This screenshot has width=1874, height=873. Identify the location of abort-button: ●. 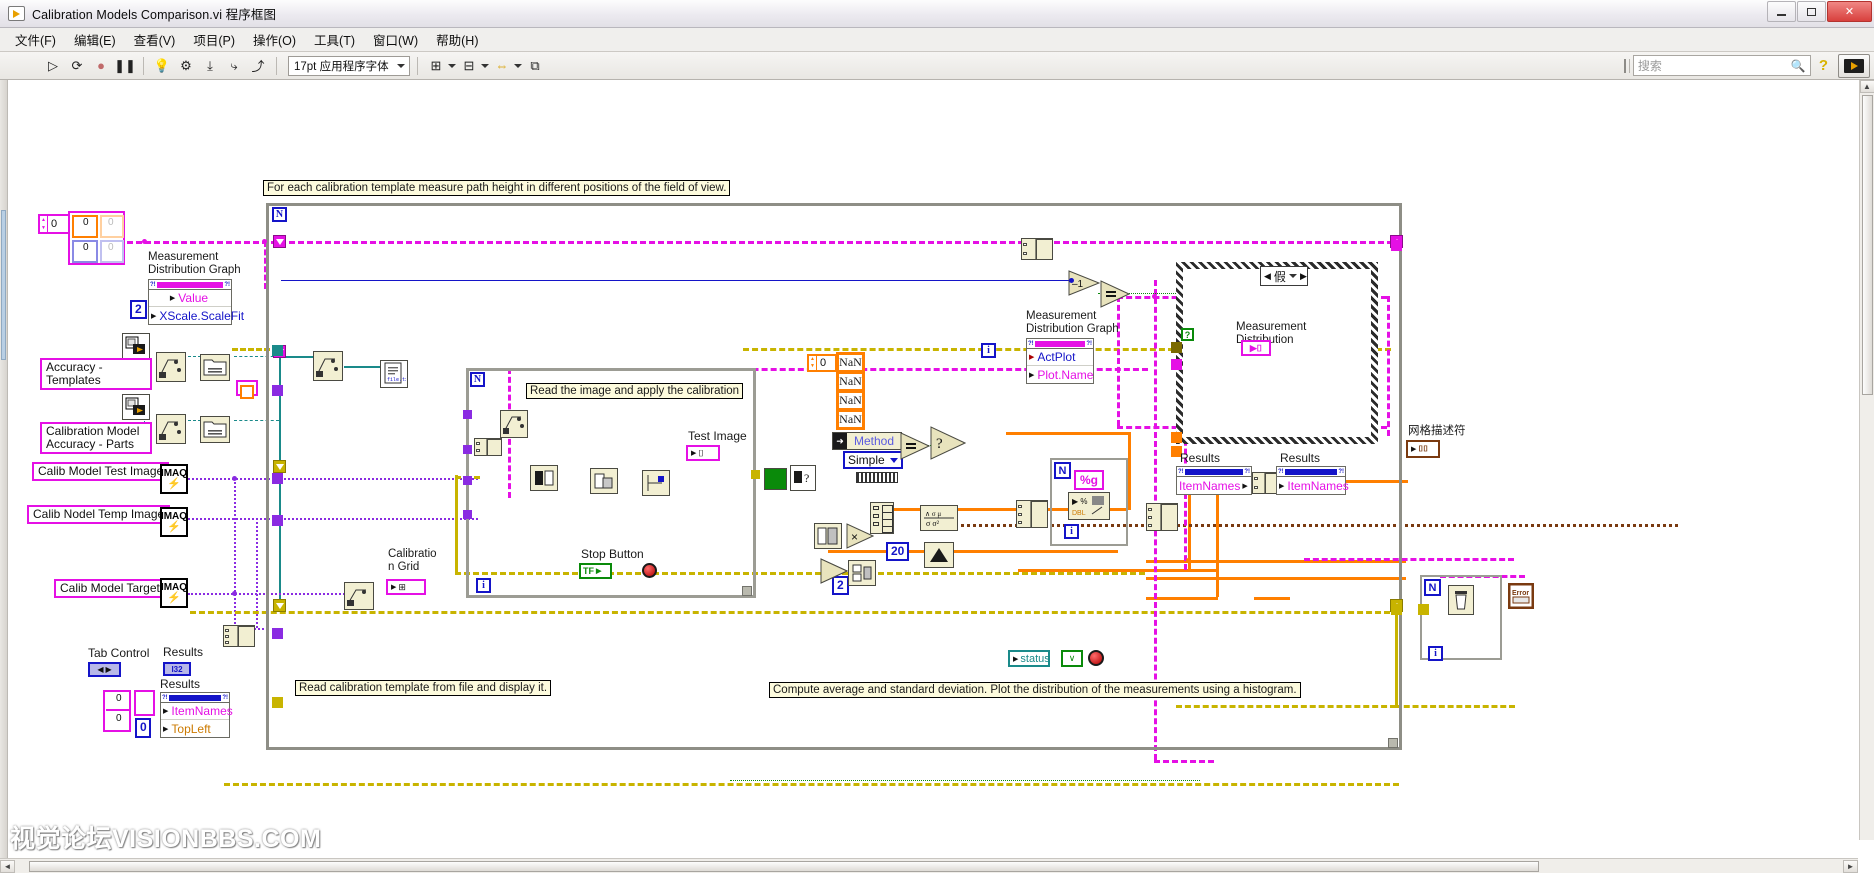
(101, 66).